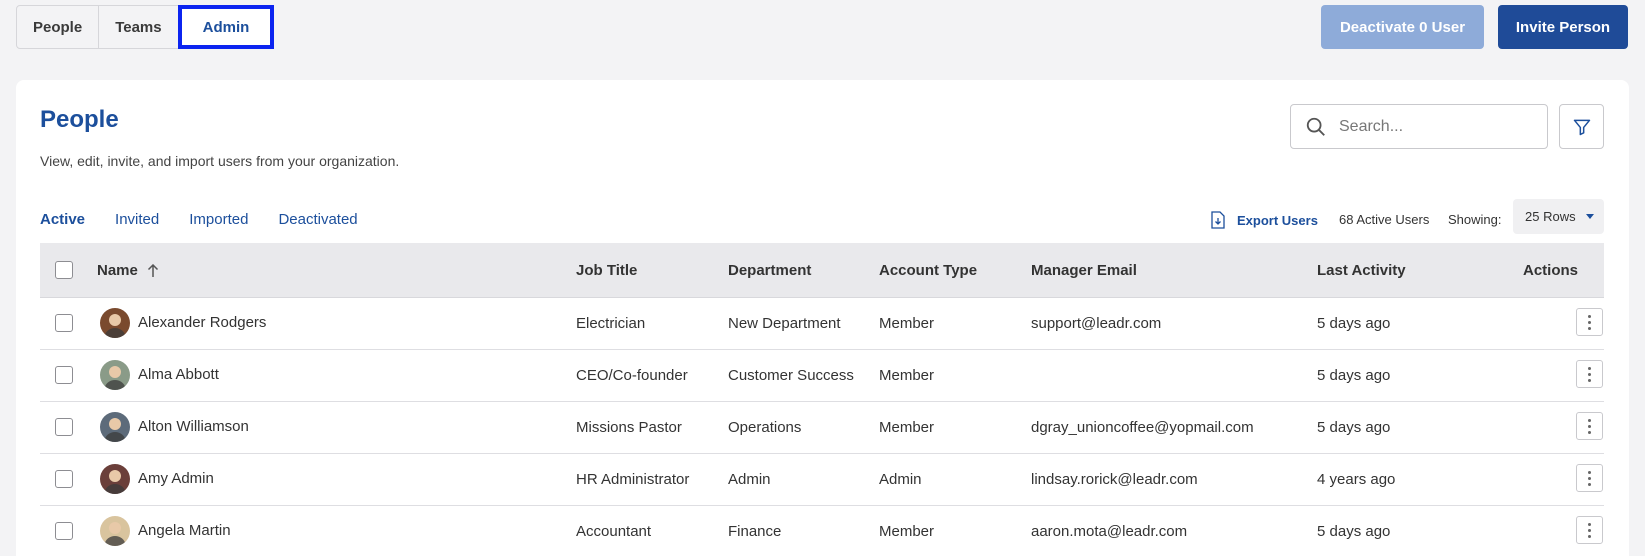  Describe the element at coordinates (765, 427) in the screenshot. I see `department: Operations` at that location.